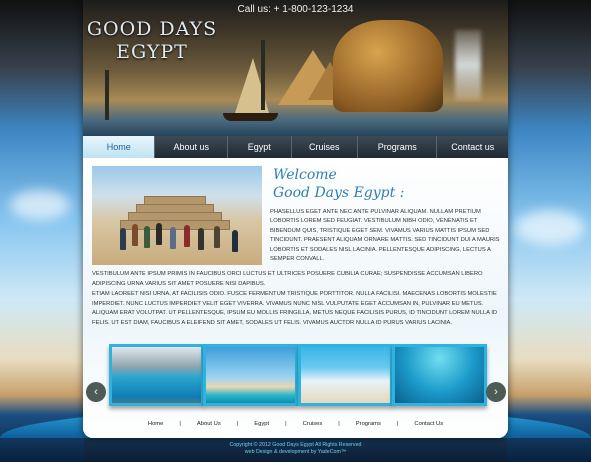  What do you see at coordinates (155, 424) in the screenshot?
I see `footer-link-home: Home` at bounding box center [155, 424].